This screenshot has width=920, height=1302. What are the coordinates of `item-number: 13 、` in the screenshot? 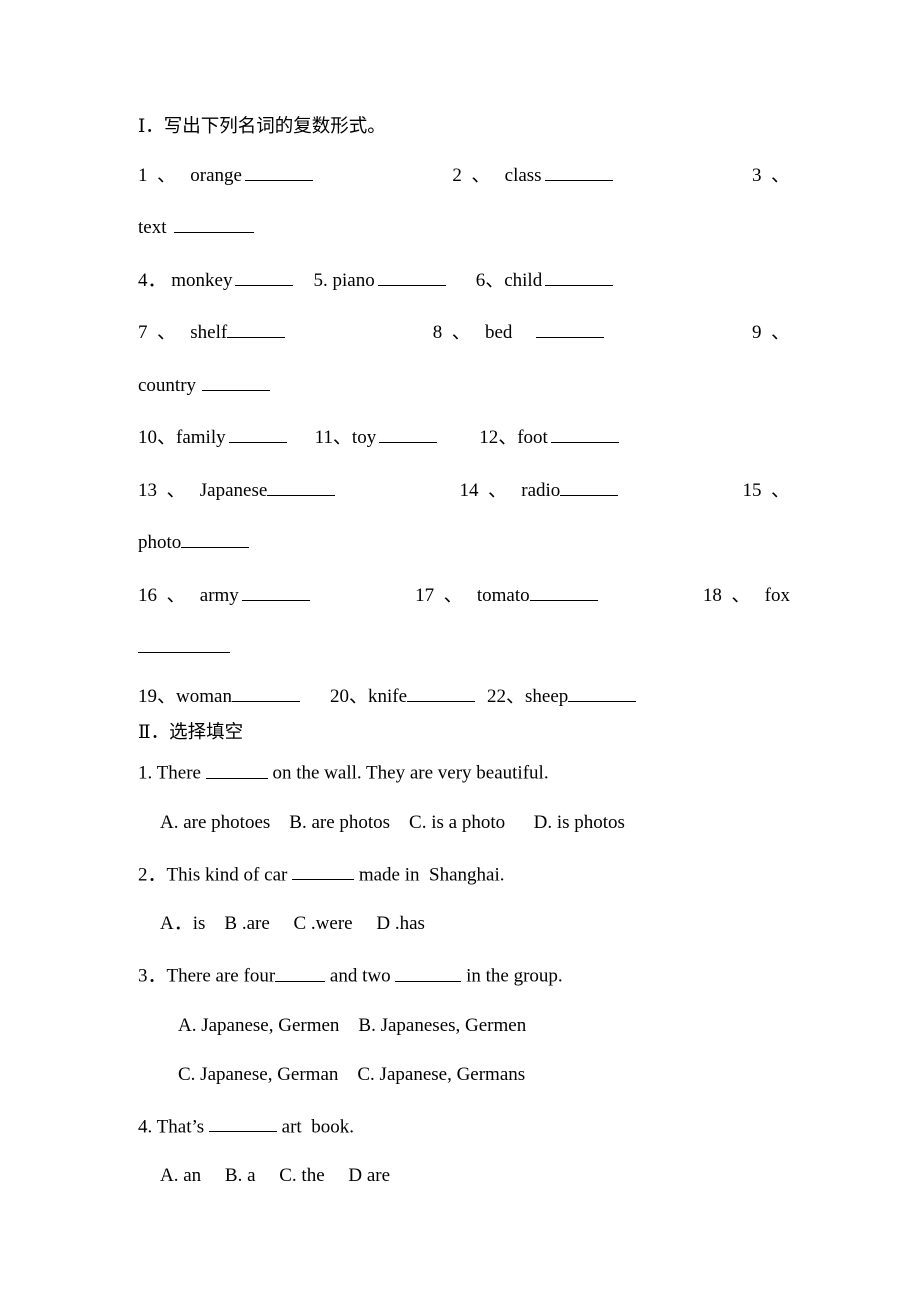 It's located at (162, 490).